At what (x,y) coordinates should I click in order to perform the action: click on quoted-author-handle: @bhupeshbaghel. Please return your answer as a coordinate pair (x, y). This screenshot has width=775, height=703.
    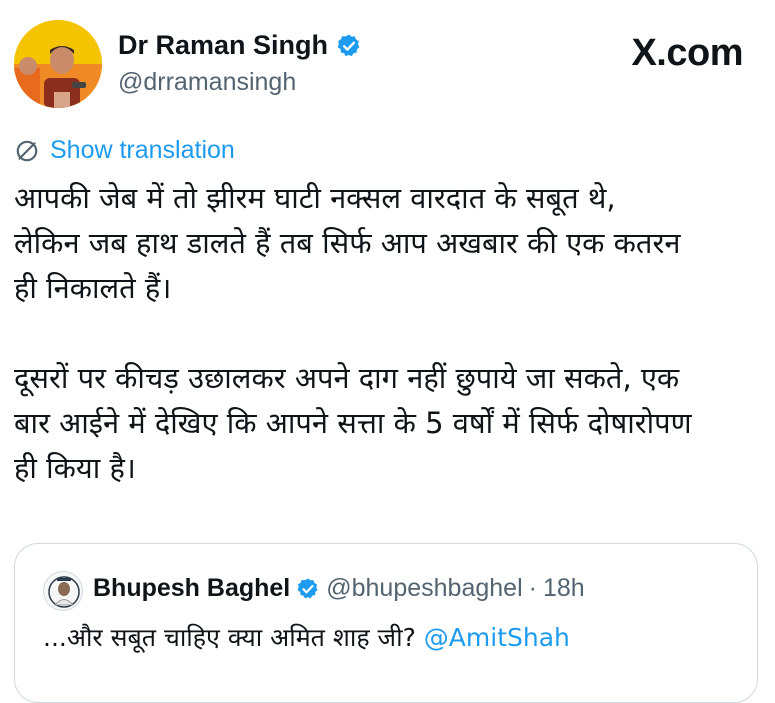
    Looking at the image, I should click on (424, 588).